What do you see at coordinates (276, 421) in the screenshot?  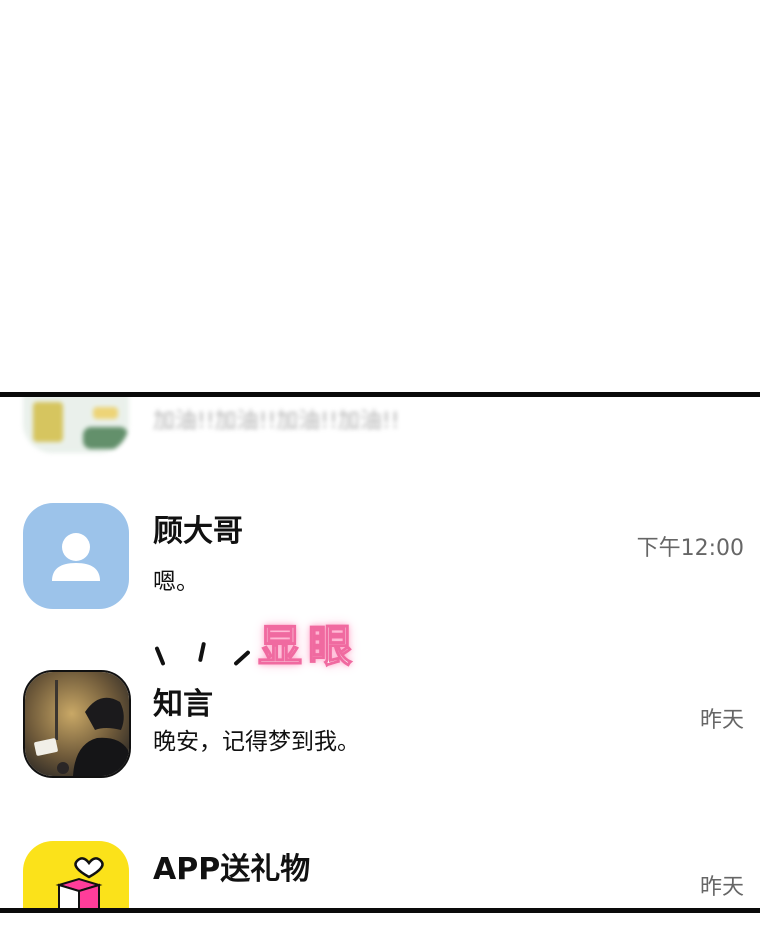 I see `chat-message: 加油!!加油!!加油!!加油!!` at bounding box center [276, 421].